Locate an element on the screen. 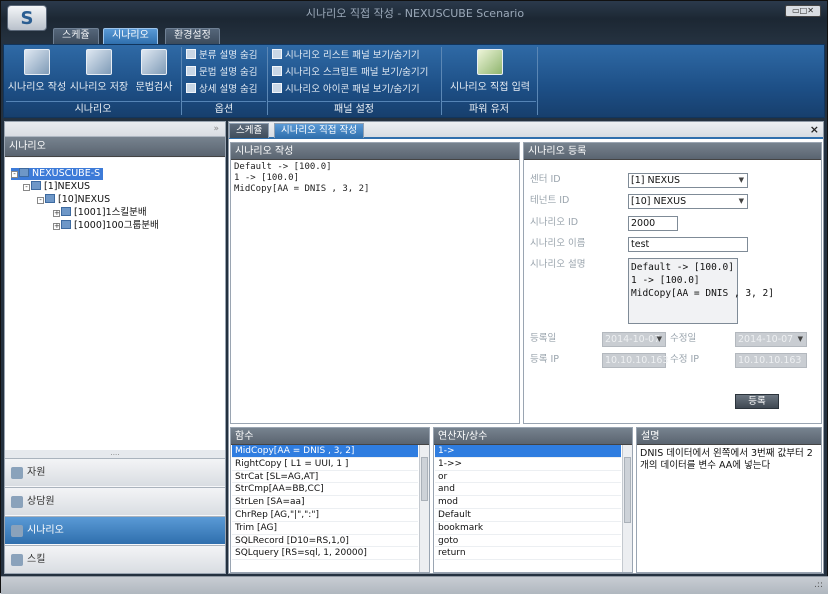 The image size is (828, 594). panel-toggle-script: 시나리오 스크립트 패널 보기/숨기기 is located at coordinates (350, 73).